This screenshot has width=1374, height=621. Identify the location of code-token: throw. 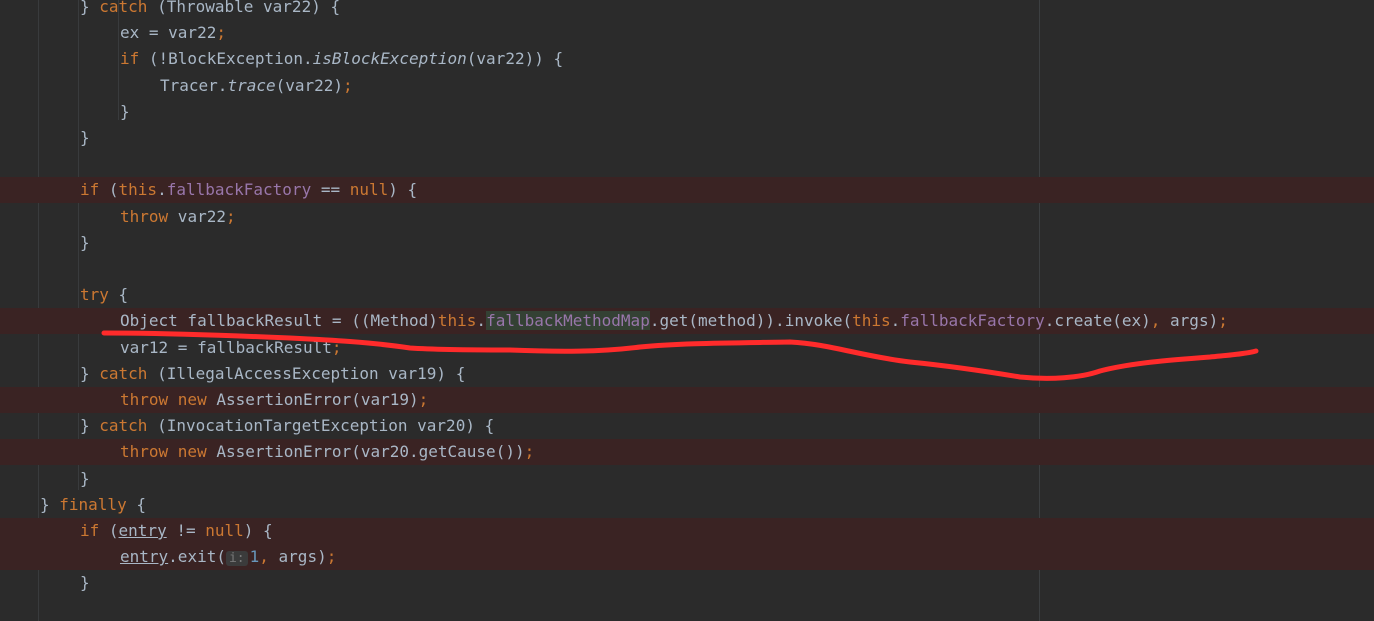
(144, 216).